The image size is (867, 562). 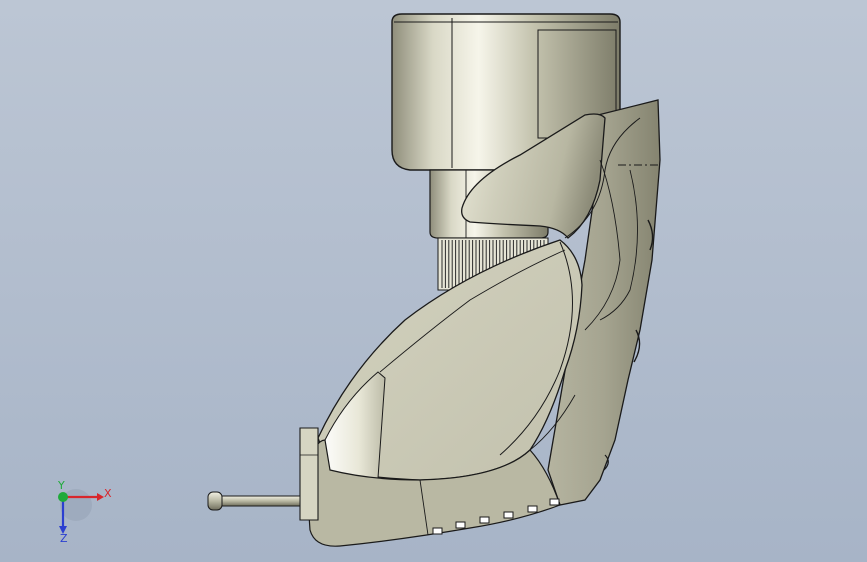 I want to click on connector-pin, so click(x=260, y=501).